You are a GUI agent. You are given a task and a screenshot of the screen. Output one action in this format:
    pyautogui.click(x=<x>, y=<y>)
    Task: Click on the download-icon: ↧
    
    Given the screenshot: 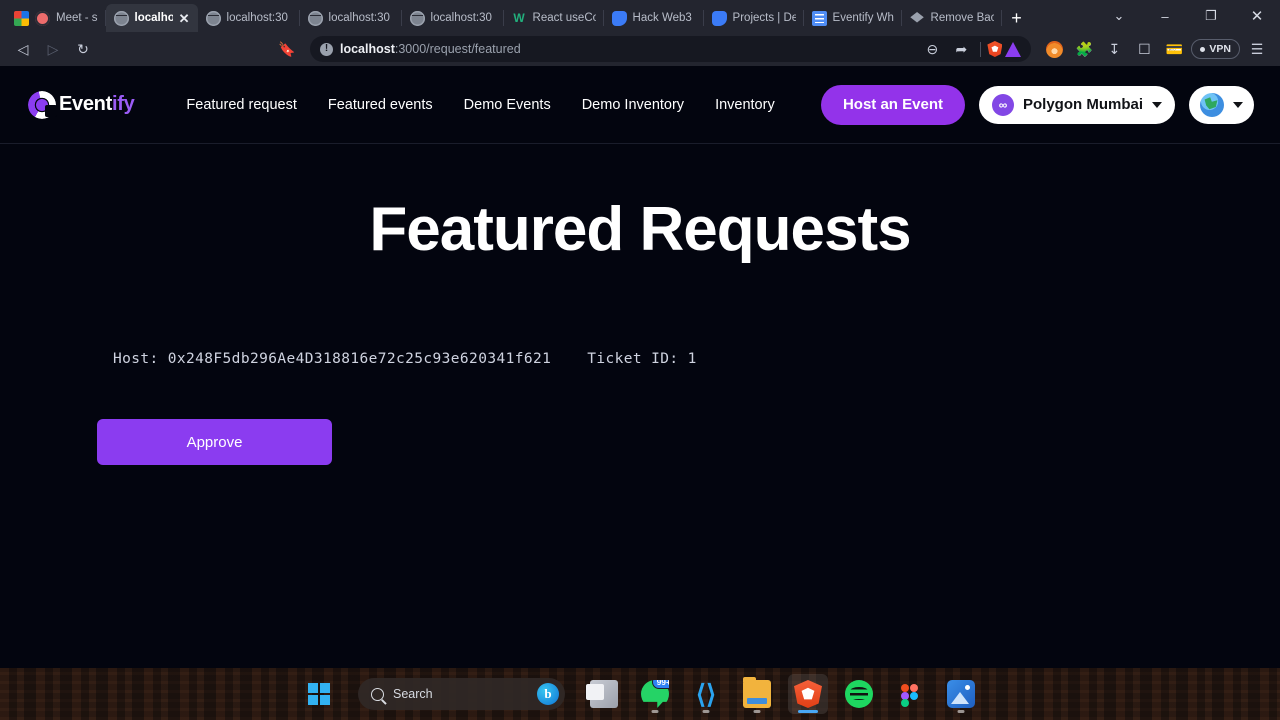 What is the action you would take?
    pyautogui.click(x=1114, y=49)
    